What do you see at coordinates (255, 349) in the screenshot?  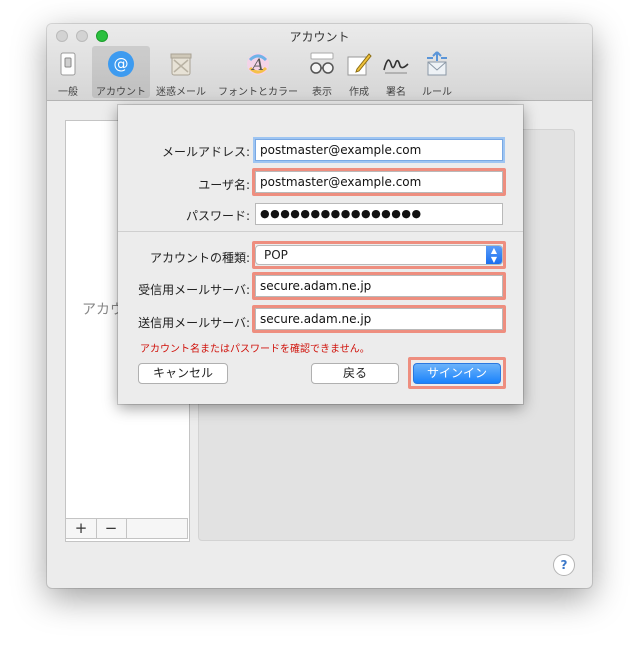 I see `error-message: アカウント名またはパスワードを確認できません。` at bounding box center [255, 349].